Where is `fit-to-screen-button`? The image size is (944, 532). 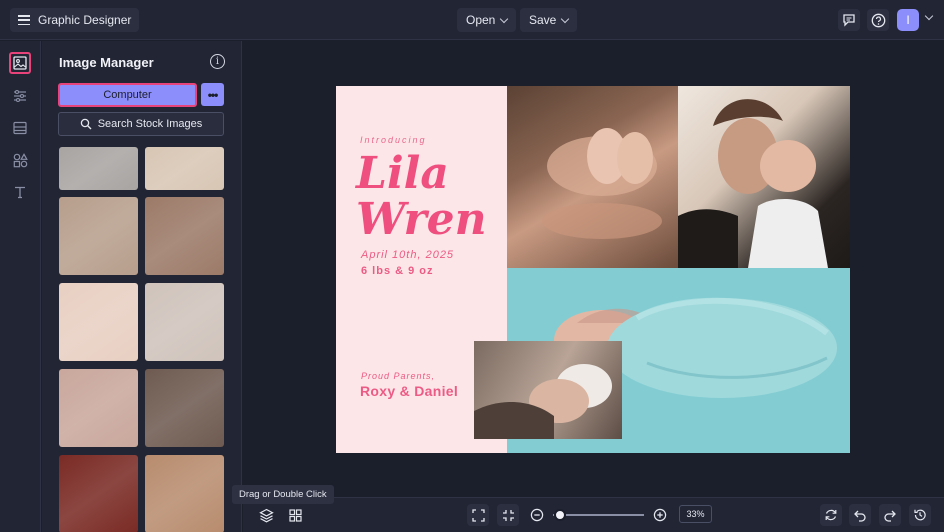 fit-to-screen-button is located at coordinates (478, 515).